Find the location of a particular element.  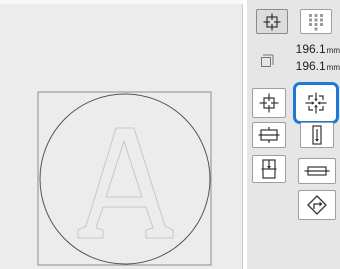

grid-dots-icon is located at coordinates (316, 21).